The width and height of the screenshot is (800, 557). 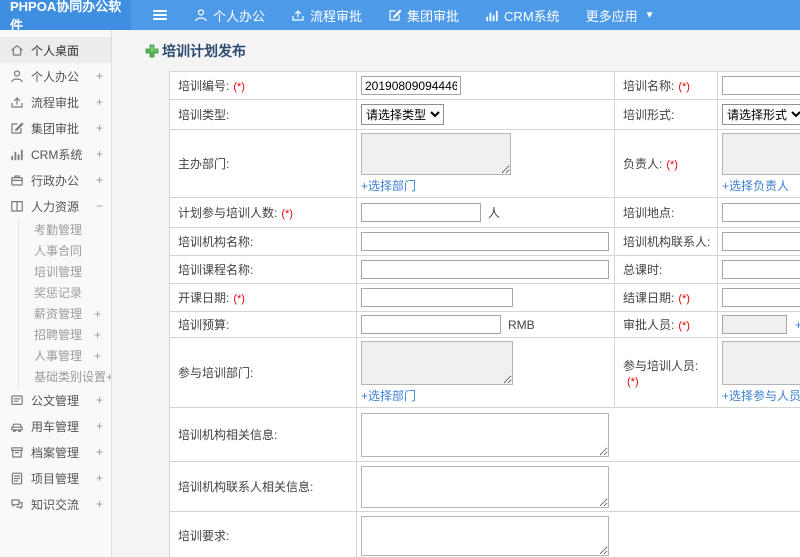 What do you see at coordinates (388, 185) in the screenshot?
I see `host-department-picker-link: +选择部门` at bounding box center [388, 185].